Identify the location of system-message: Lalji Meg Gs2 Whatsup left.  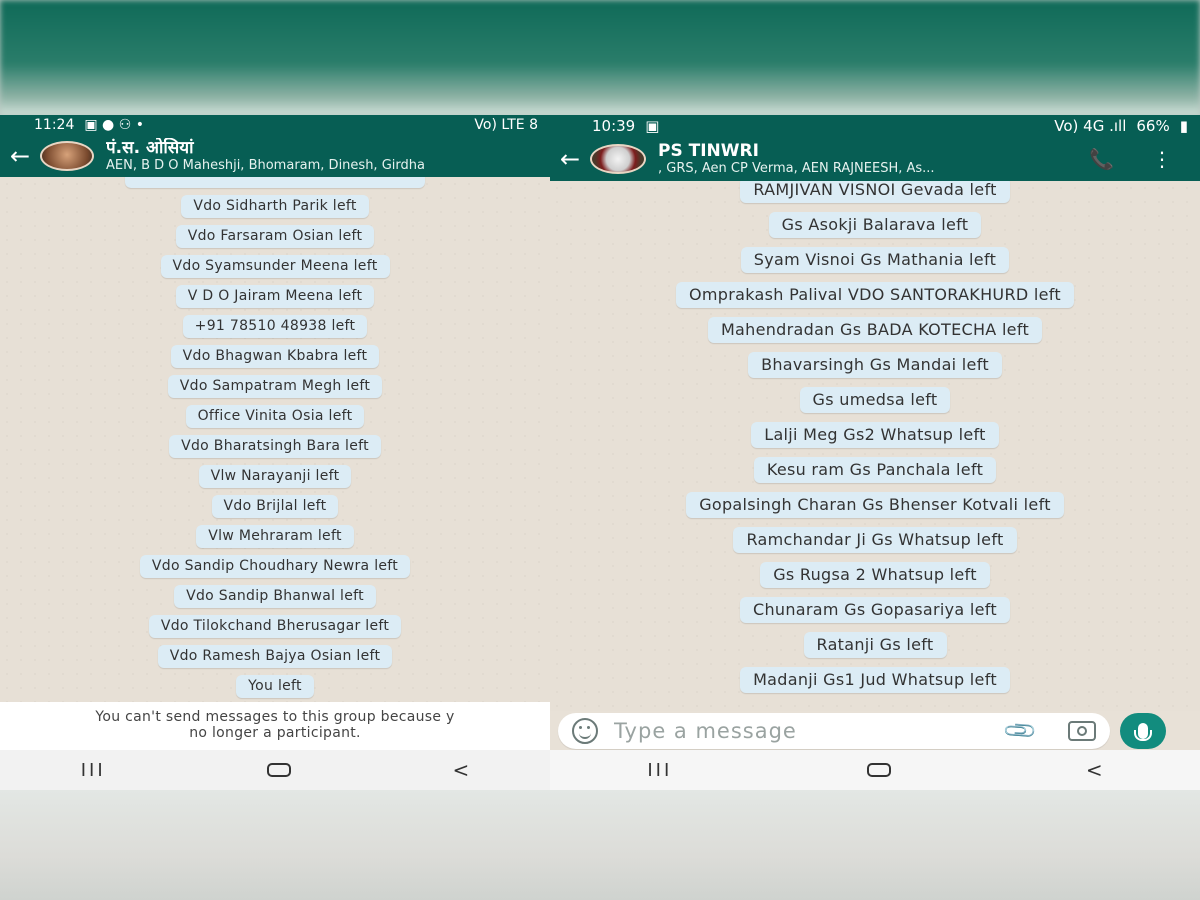
(875, 435).